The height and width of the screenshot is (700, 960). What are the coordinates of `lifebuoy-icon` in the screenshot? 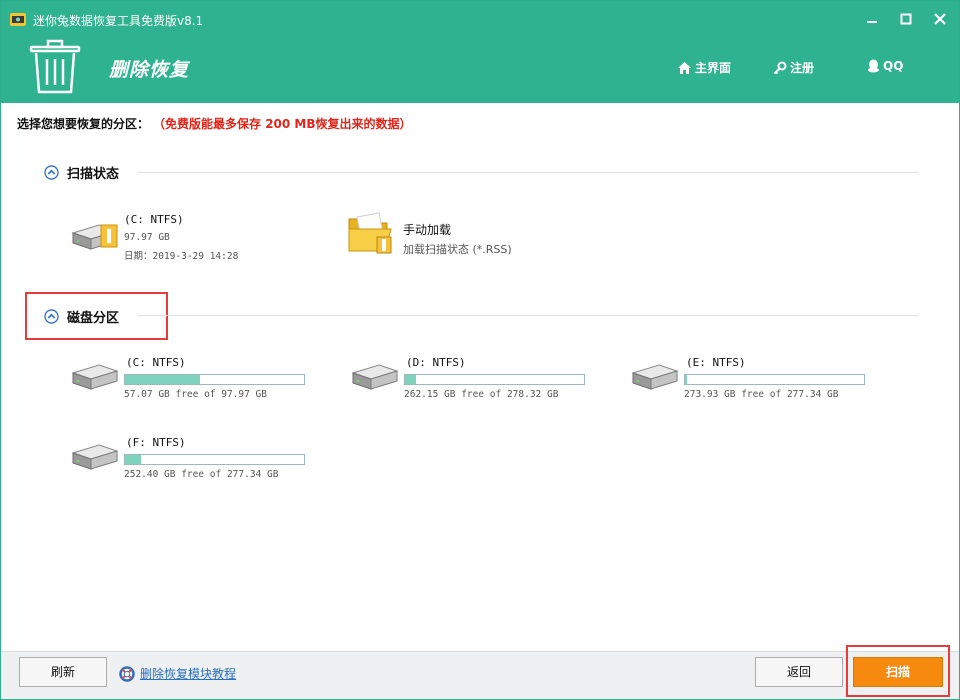 It's located at (127, 673).